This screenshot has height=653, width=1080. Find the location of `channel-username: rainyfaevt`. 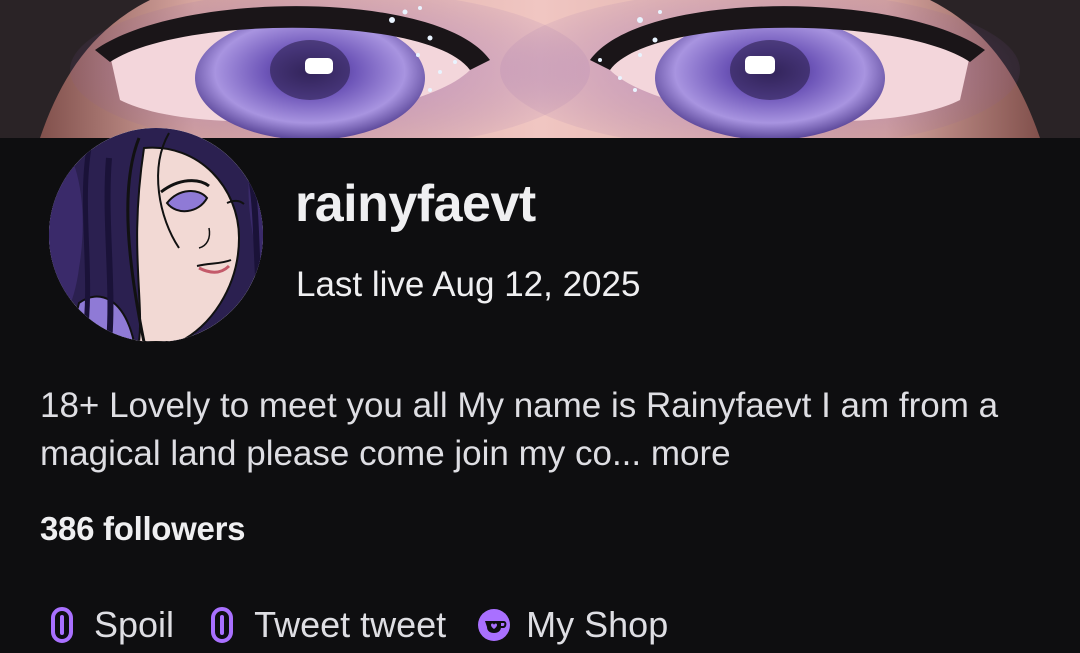

channel-username: rainyfaevt is located at coordinates (415, 204).